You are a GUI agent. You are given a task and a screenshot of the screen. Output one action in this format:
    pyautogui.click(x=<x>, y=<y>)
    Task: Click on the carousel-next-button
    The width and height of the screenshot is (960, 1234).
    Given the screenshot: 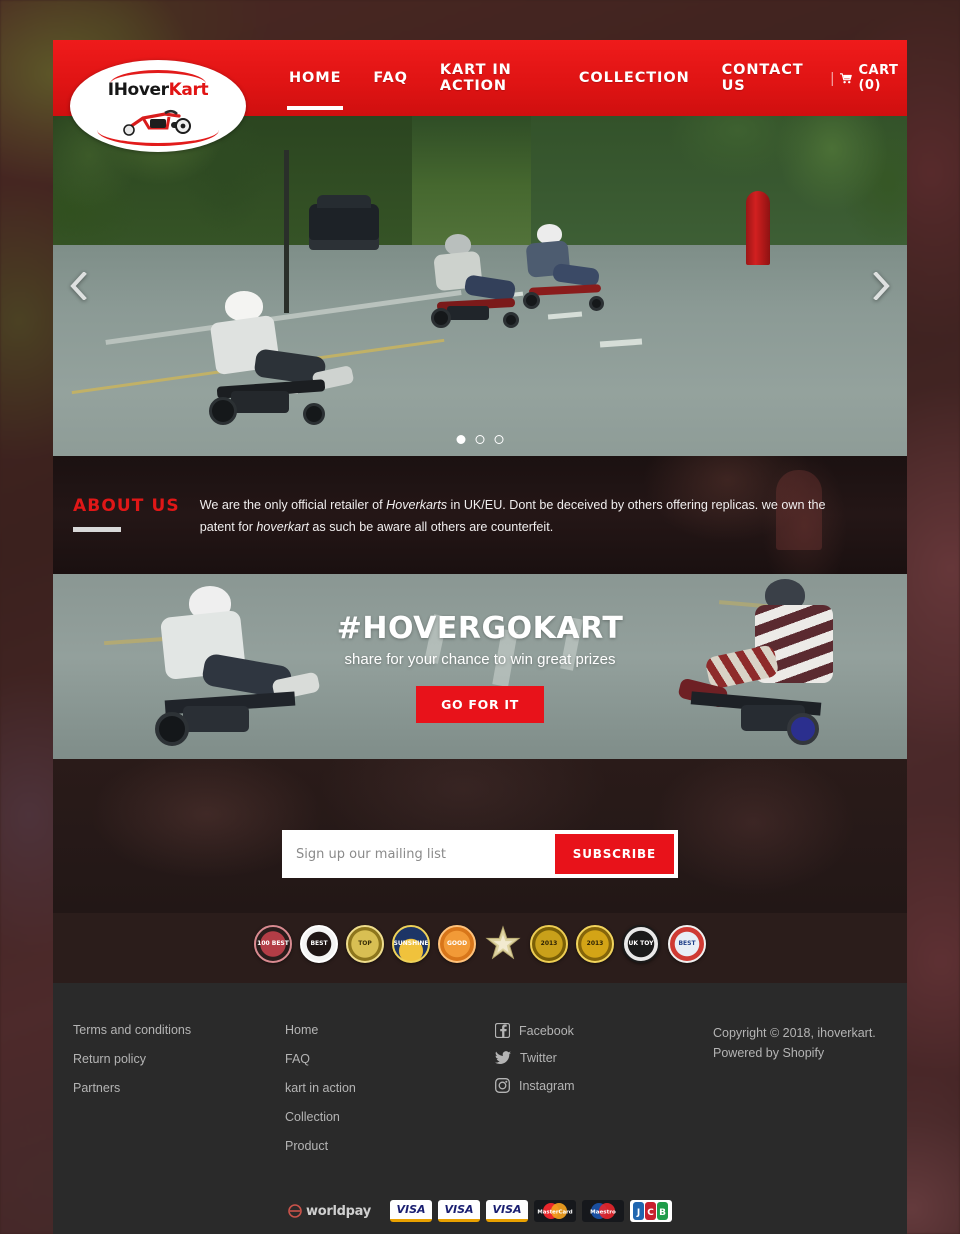 What is the action you would take?
    pyautogui.click(x=882, y=286)
    